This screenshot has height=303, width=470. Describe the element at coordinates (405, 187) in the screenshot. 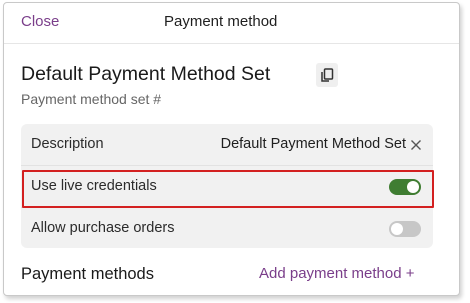

I see `live-credentials-toggle` at that location.